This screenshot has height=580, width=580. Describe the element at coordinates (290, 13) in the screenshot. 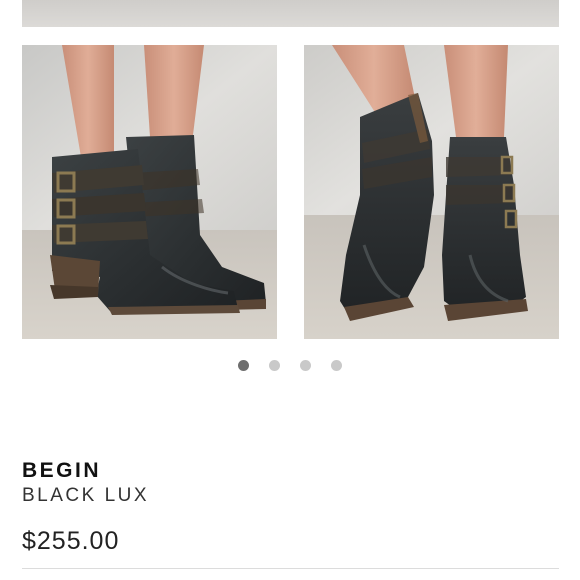

I see `previous-image-strip` at that location.